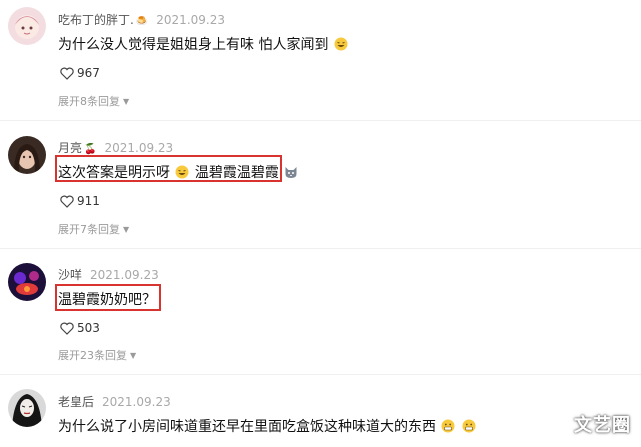 Image resolution: width=641 pixels, height=447 pixels. What do you see at coordinates (92, 355) in the screenshot?
I see `expand-replies-label: 展开23条回复` at bounding box center [92, 355].